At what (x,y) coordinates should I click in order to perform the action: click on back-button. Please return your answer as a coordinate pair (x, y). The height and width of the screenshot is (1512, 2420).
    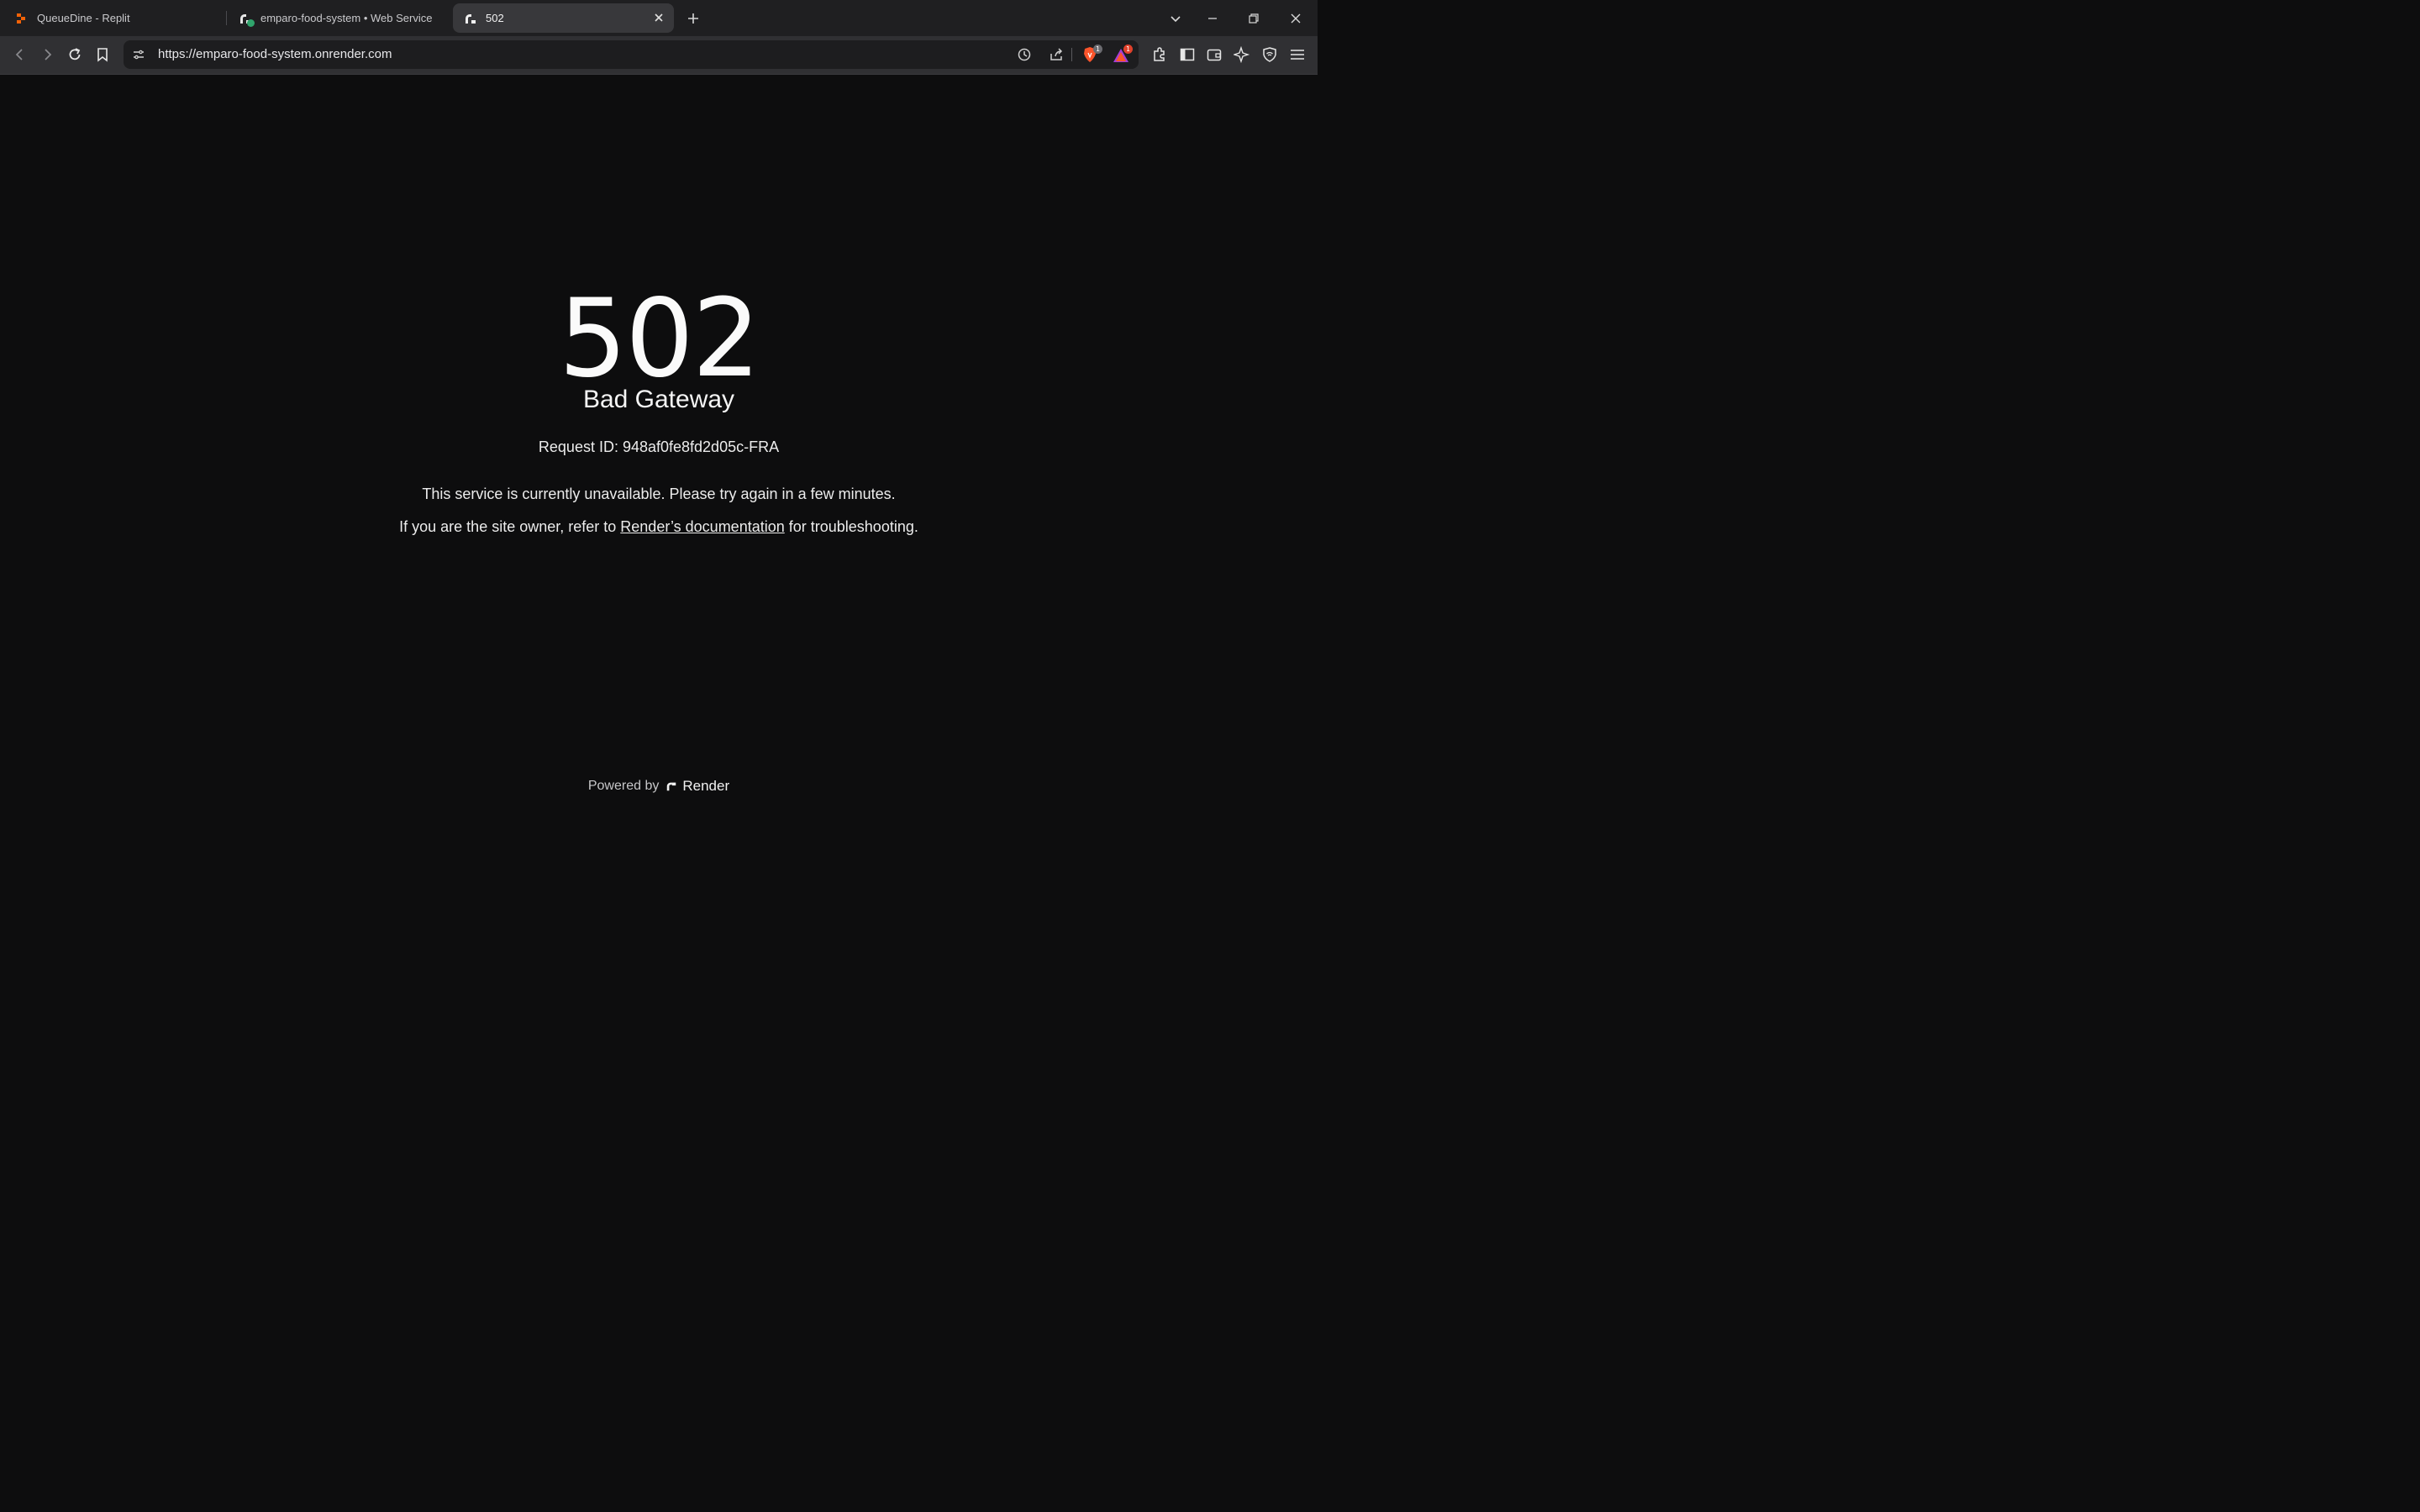
    Looking at the image, I should click on (20, 54).